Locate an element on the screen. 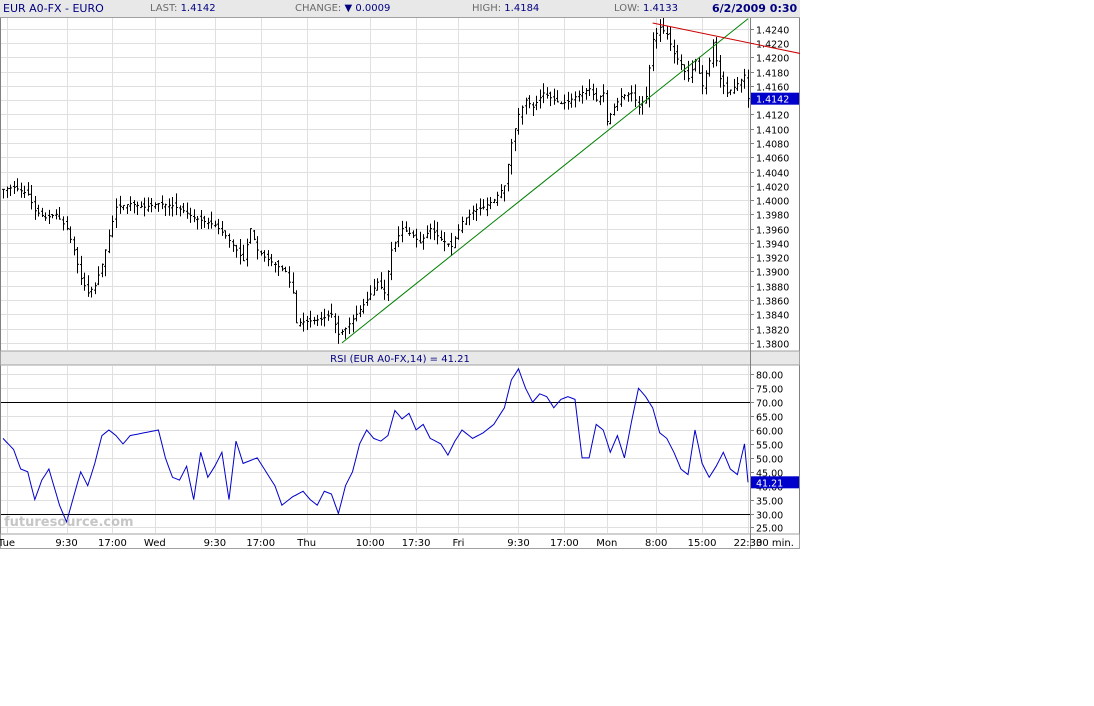 The image size is (1094, 706). time-axis-label: 10:00 is located at coordinates (370, 543).